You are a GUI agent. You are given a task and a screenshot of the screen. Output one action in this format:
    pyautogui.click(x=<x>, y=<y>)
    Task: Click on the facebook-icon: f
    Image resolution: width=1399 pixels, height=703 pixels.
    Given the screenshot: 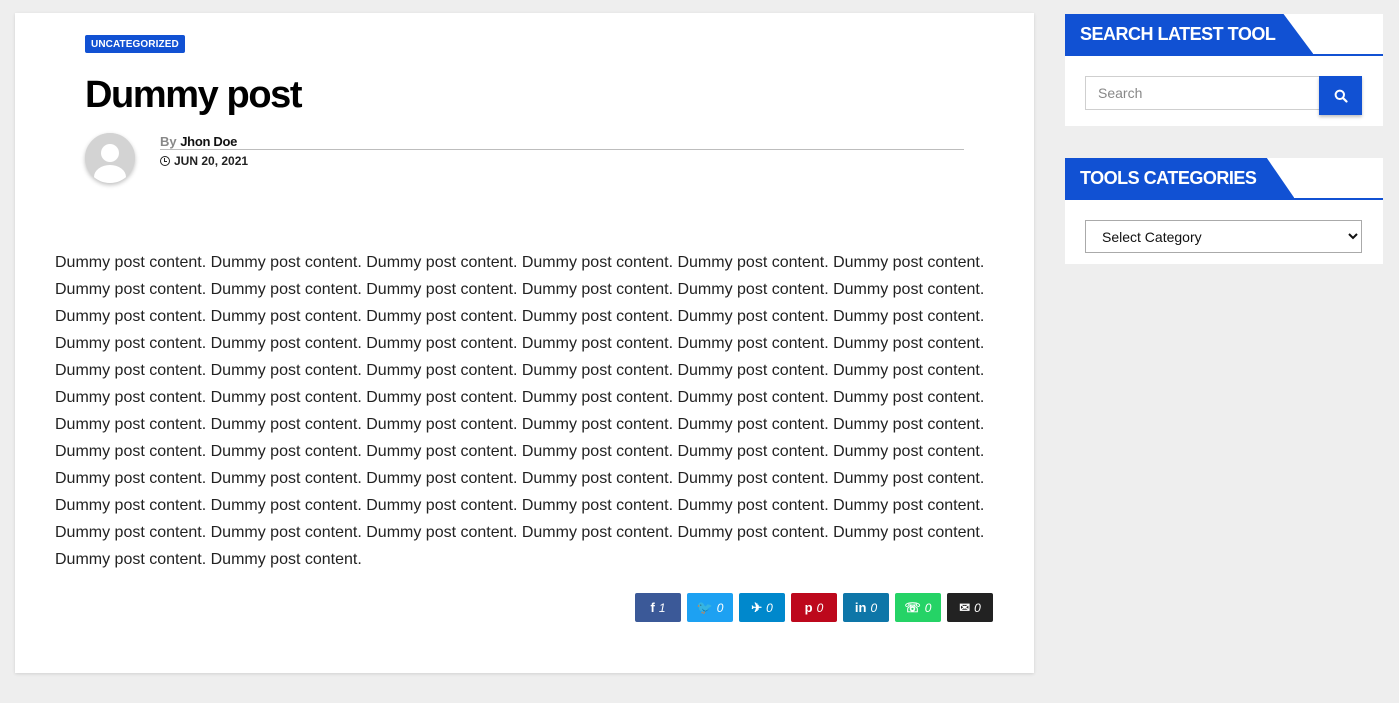 What is the action you would take?
    pyautogui.click(x=652, y=607)
    